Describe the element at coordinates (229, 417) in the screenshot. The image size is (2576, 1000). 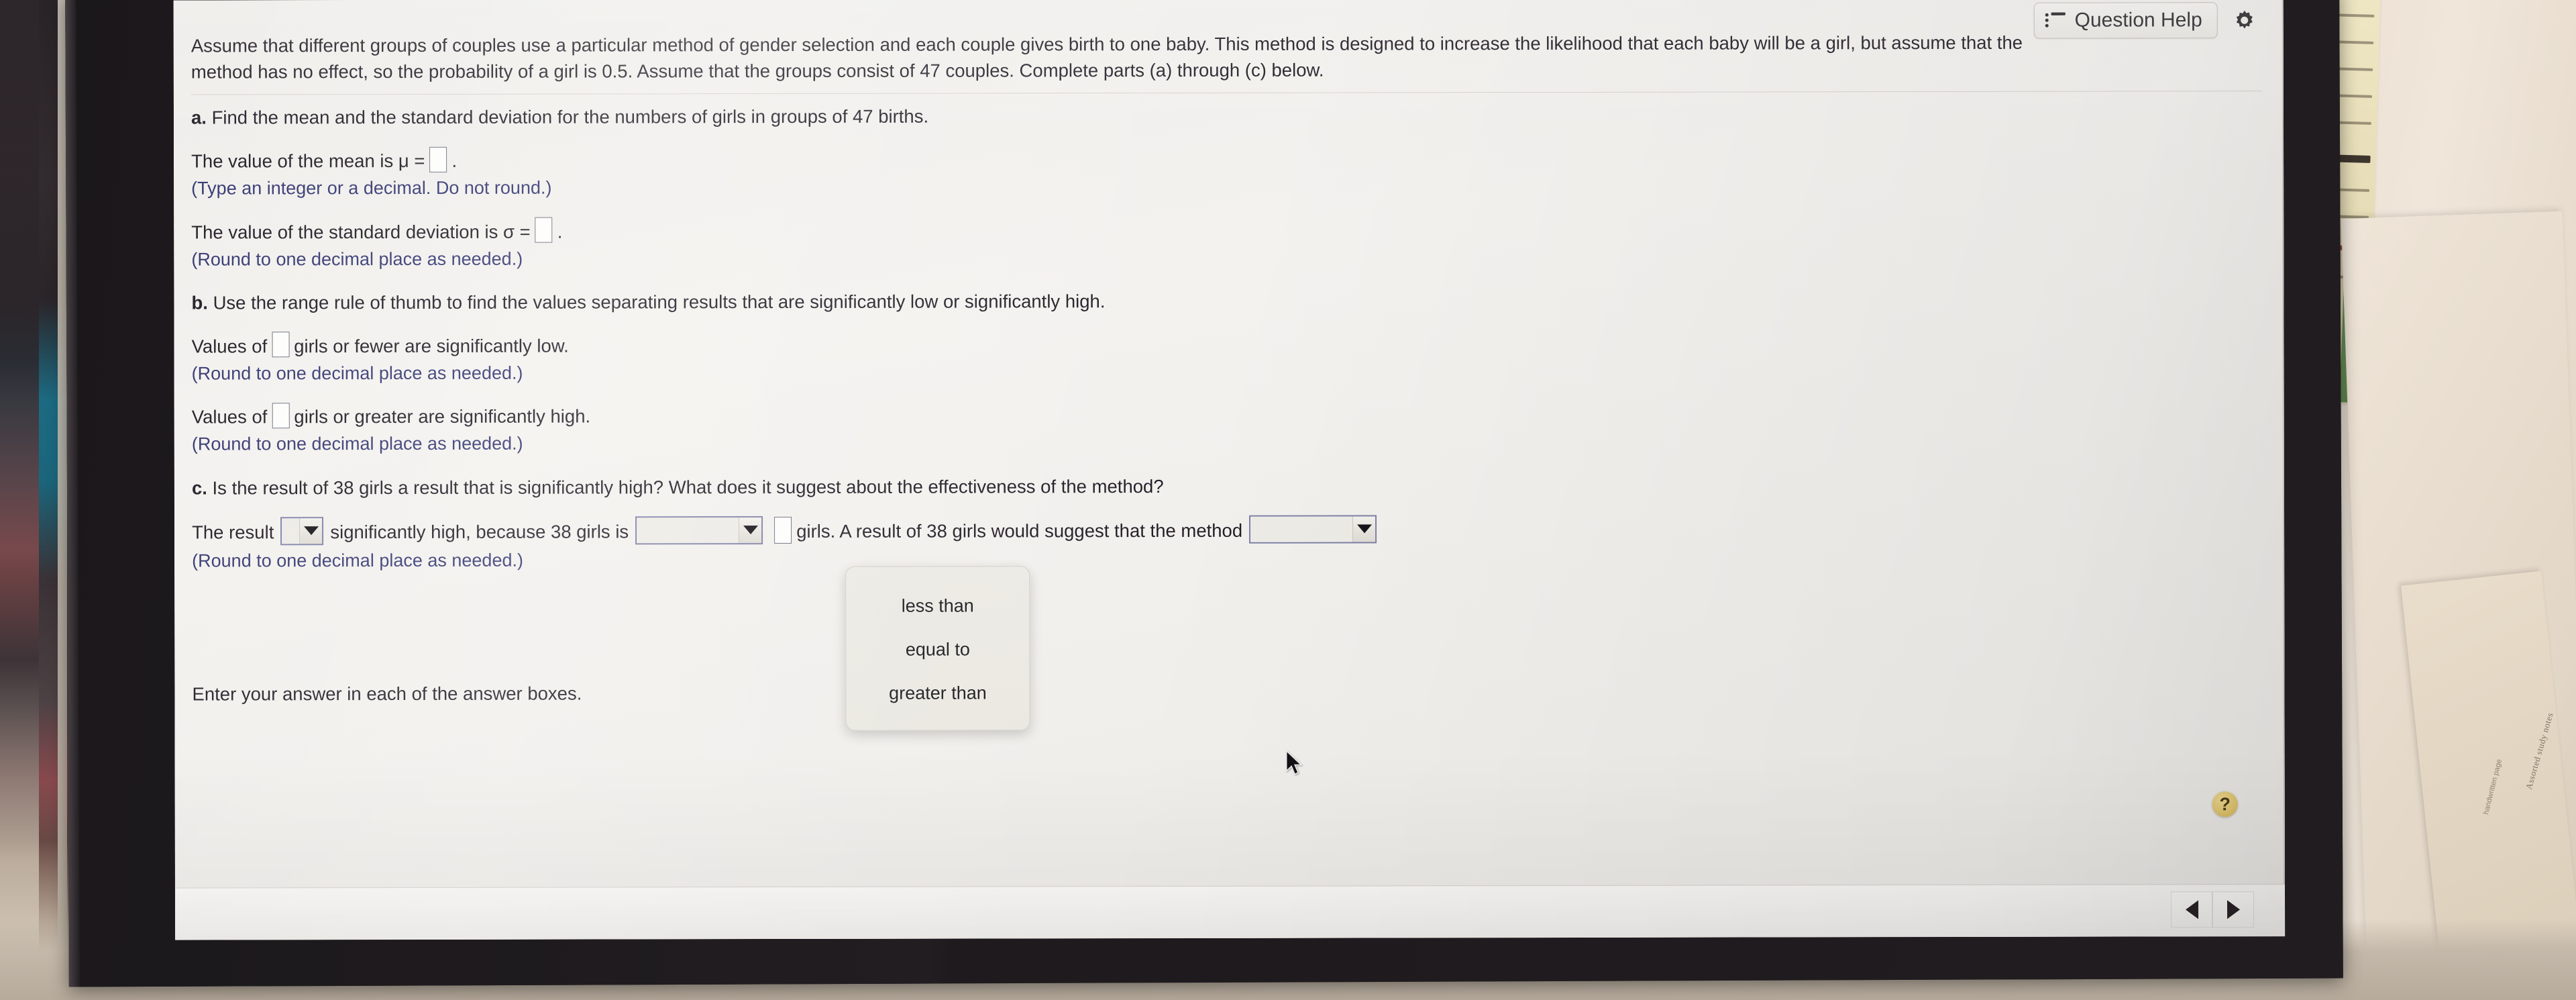
I see `high-prefix-label: Values of` at that location.